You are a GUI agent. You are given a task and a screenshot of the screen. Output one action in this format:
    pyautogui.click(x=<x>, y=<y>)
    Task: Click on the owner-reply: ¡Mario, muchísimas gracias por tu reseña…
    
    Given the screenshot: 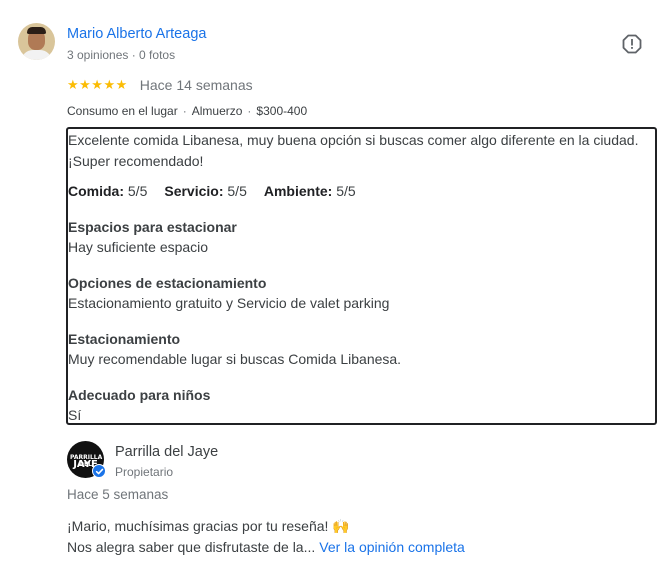 What is the action you would take?
    pyautogui.click(x=362, y=537)
    